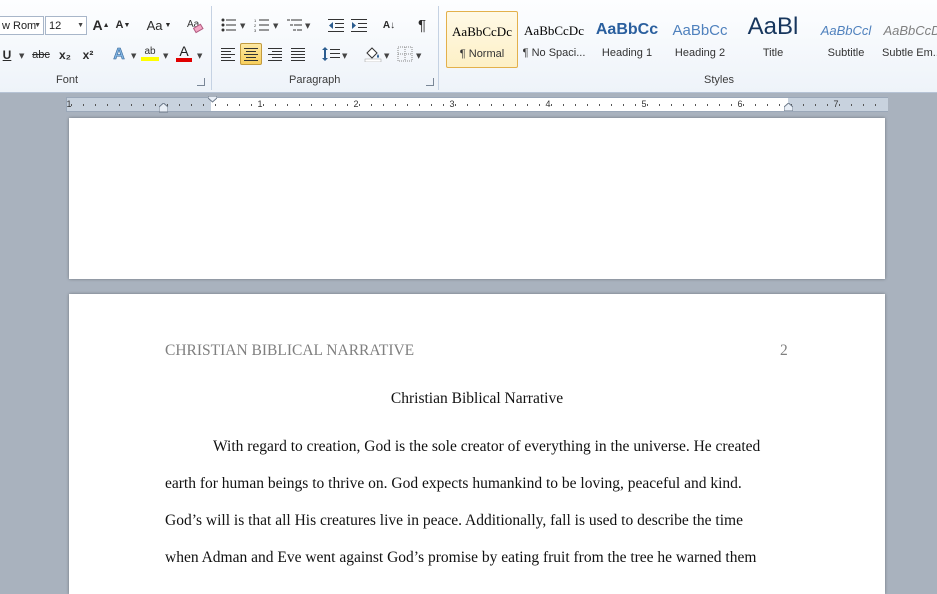  Describe the element at coordinates (627, 39) in the screenshot. I see `style-heading-1: AaBbCc Heading 1` at that location.